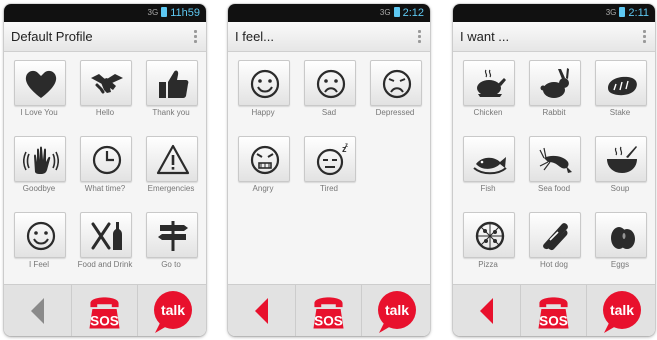  Describe the element at coordinates (164, 12) in the screenshot. I see `battery-icon` at that location.